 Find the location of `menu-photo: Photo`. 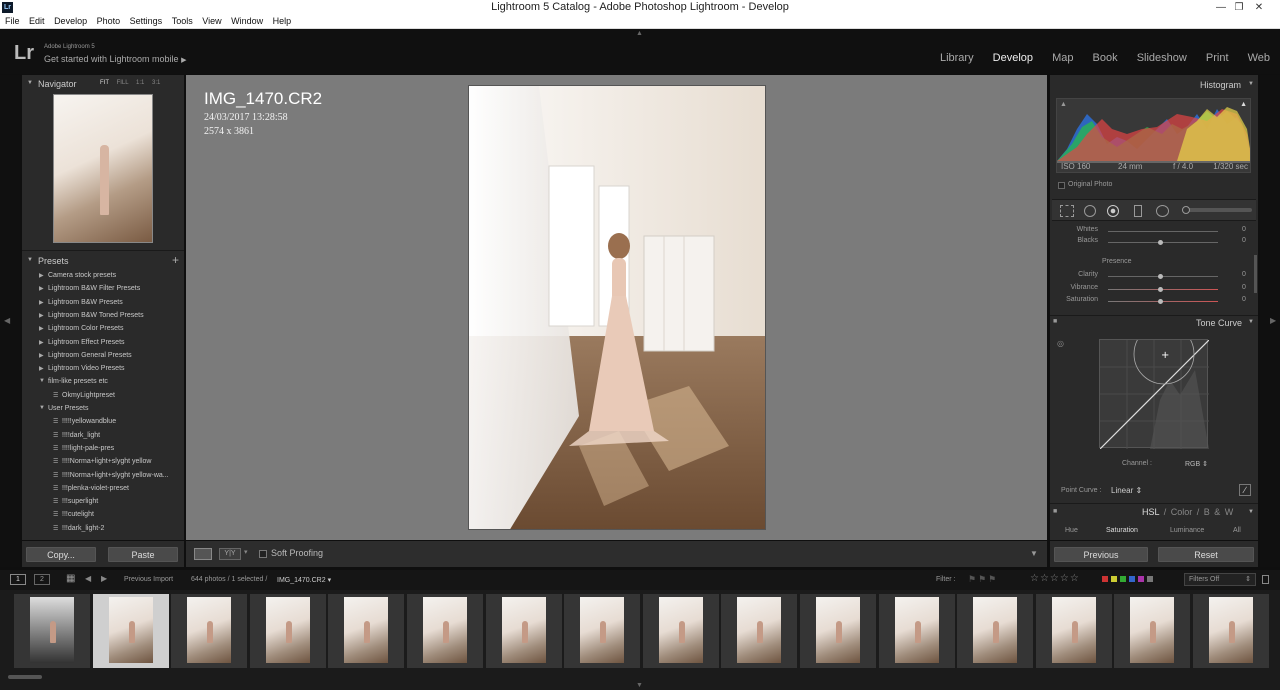

menu-photo: Photo is located at coordinates (109, 21).